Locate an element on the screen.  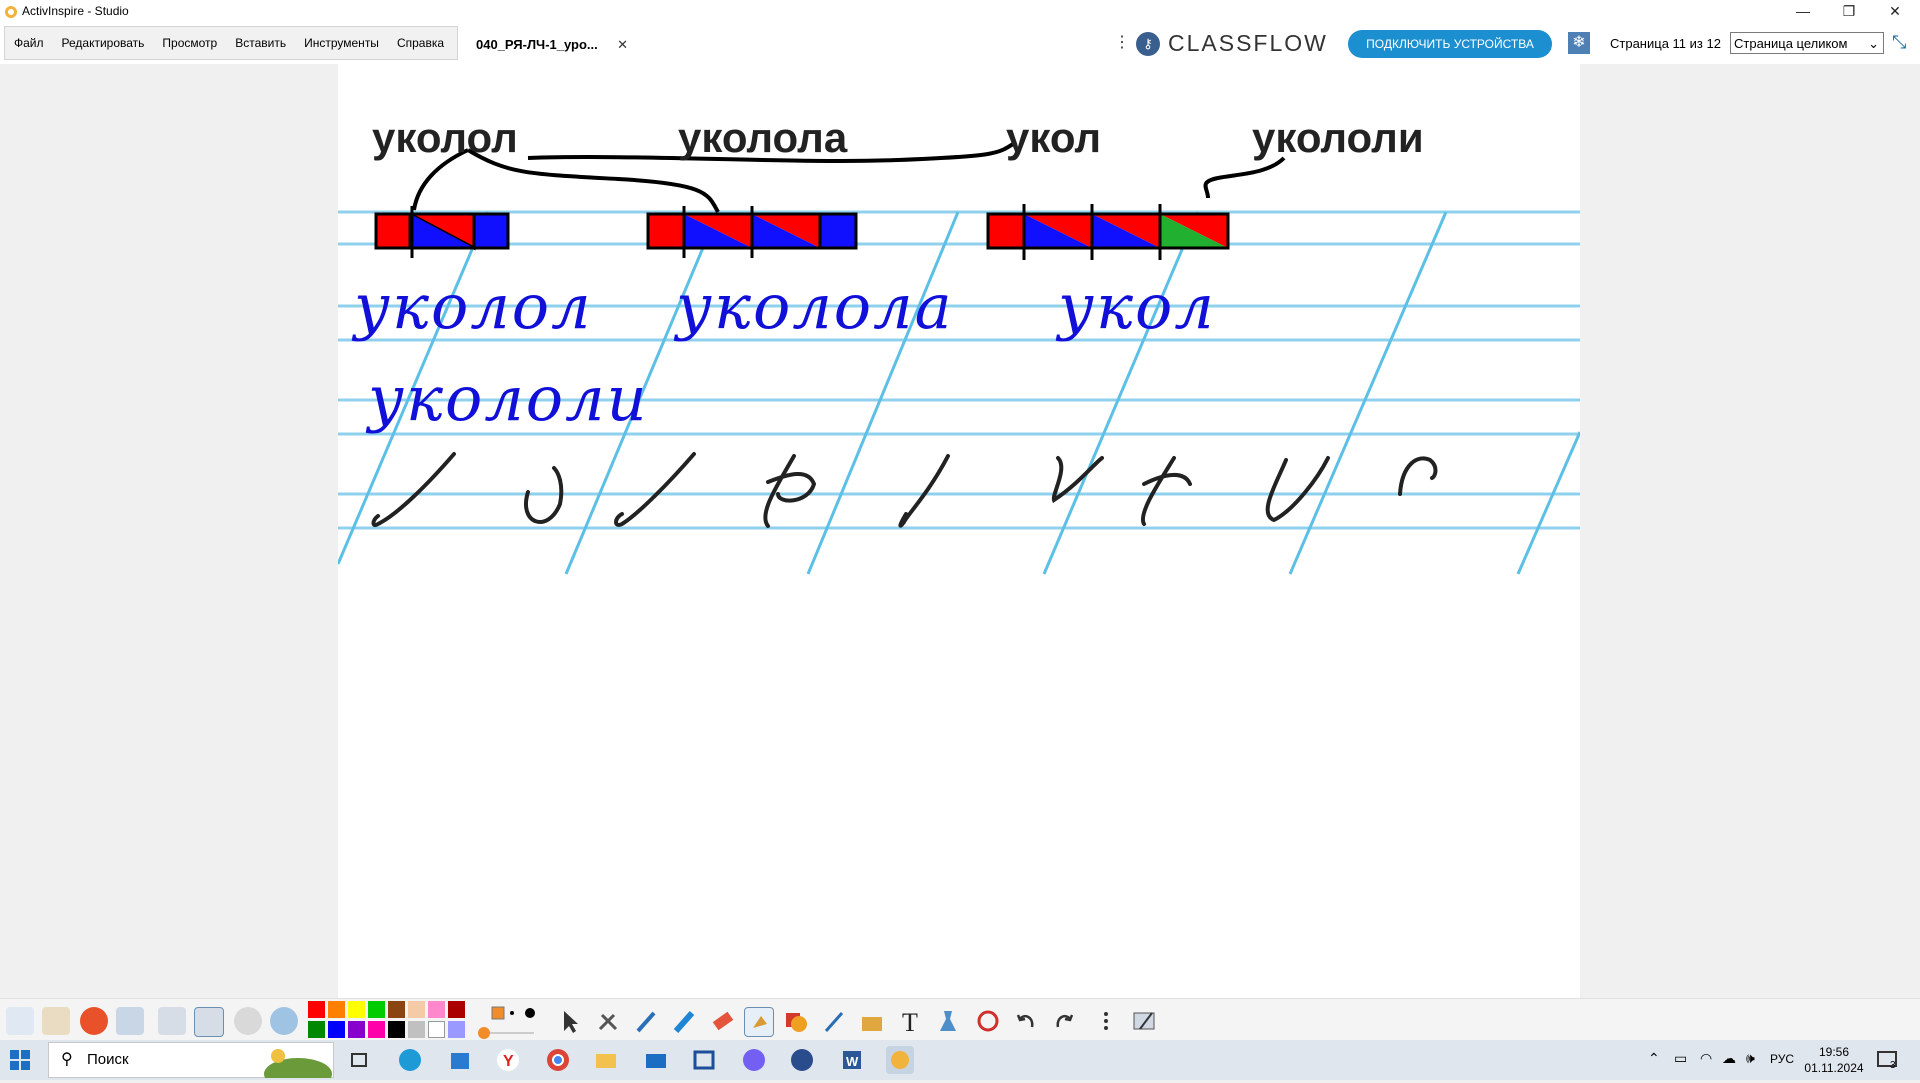
device-icon: ▭ is located at coordinates (1680, 1058).